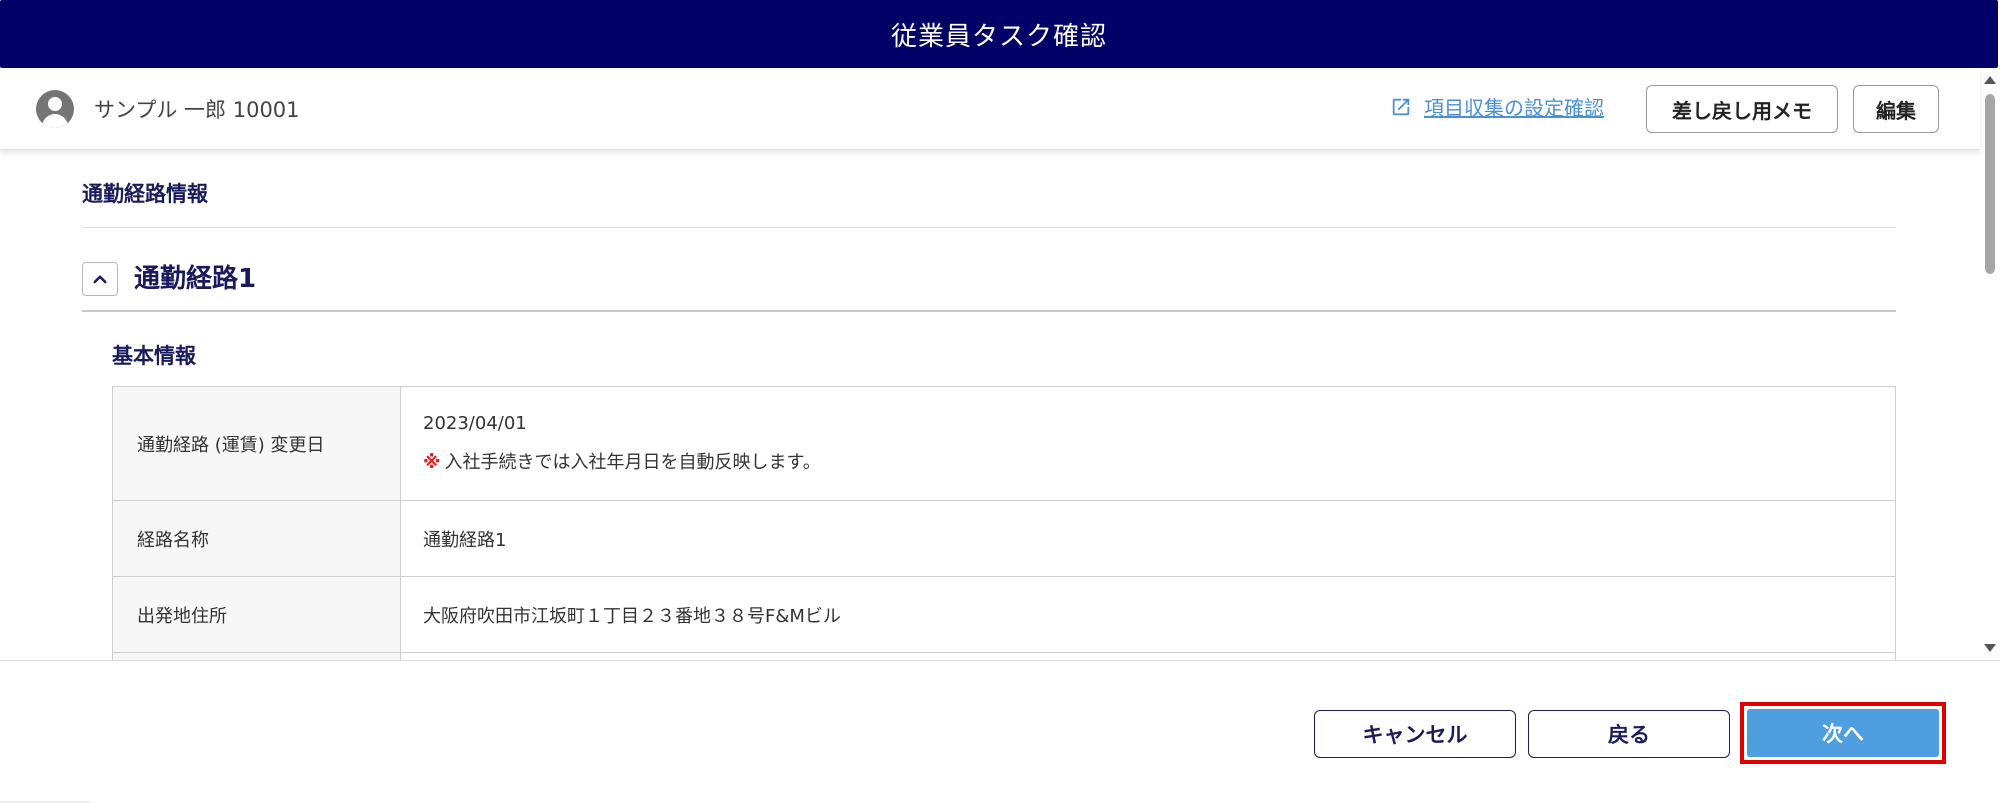 The width and height of the screenshot is (2000, 803). Describe the element at coordinates (1148, 538) in the screenshot. I see `row-value: 通勤経路1` at that location.